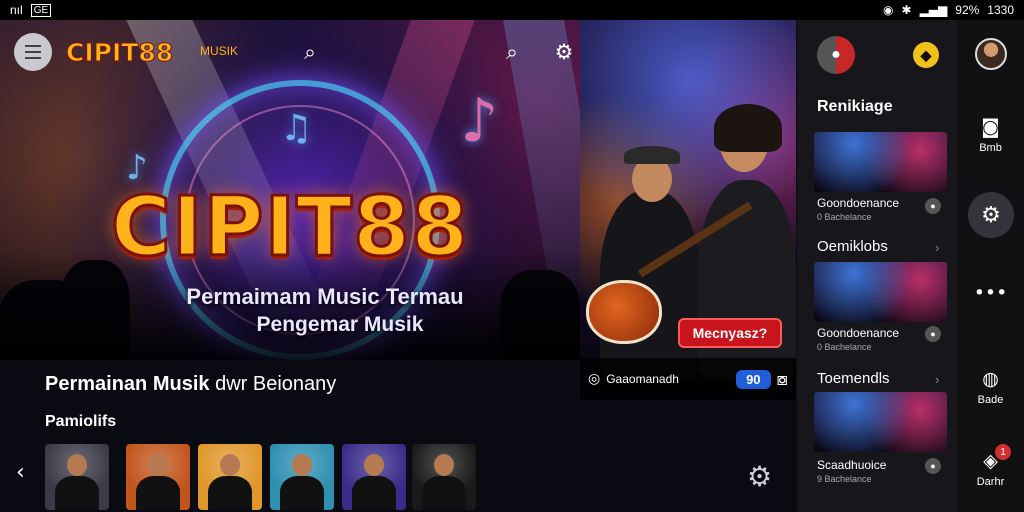  Describe the element at coordinates (836, 55) in the screenshot. I see `panel-avatar: ●` at that location.